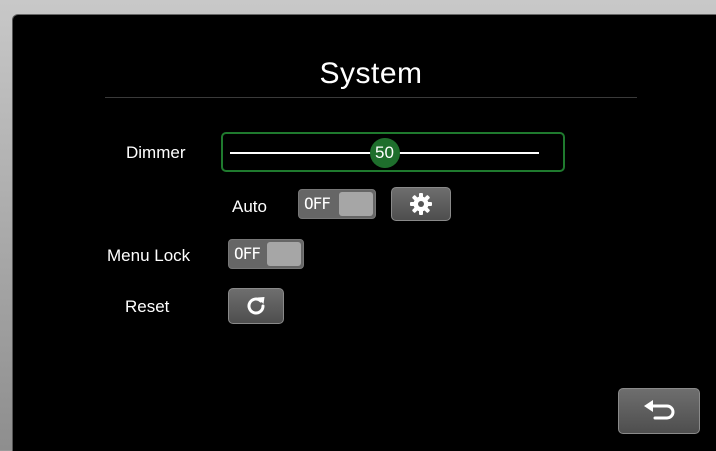  Describe the element at coordinates (371, 73) in the screenshot. I see `page-title: System` at that location.